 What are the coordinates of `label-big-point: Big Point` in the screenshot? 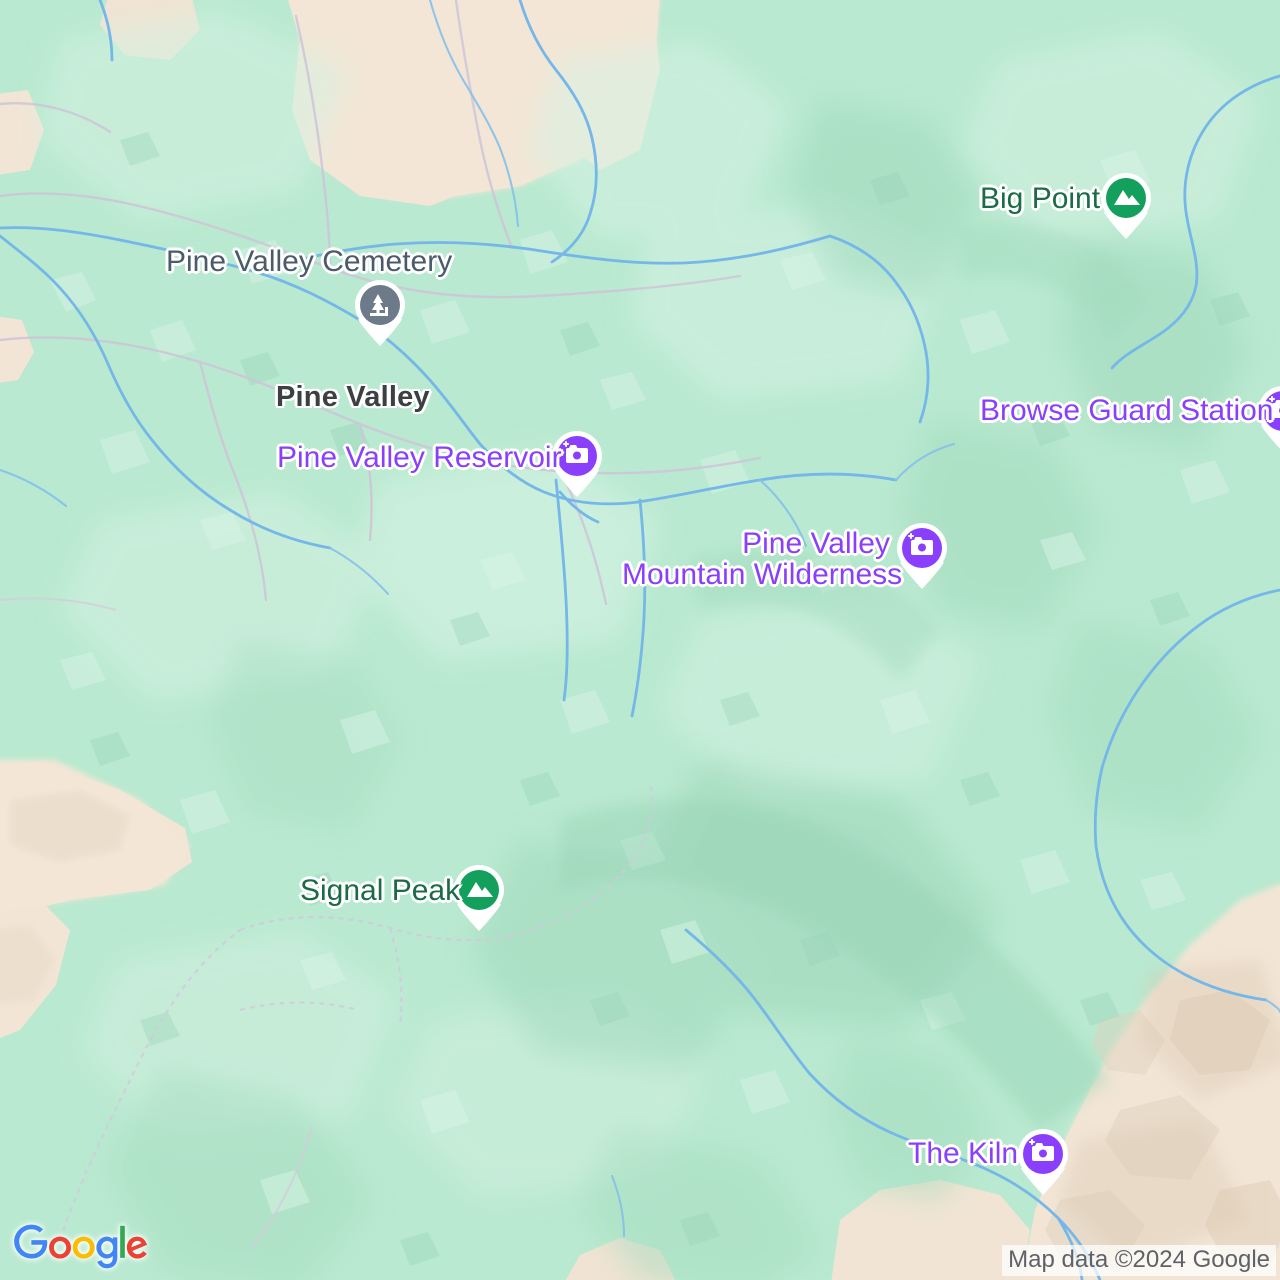 It's located at (1040, 198).